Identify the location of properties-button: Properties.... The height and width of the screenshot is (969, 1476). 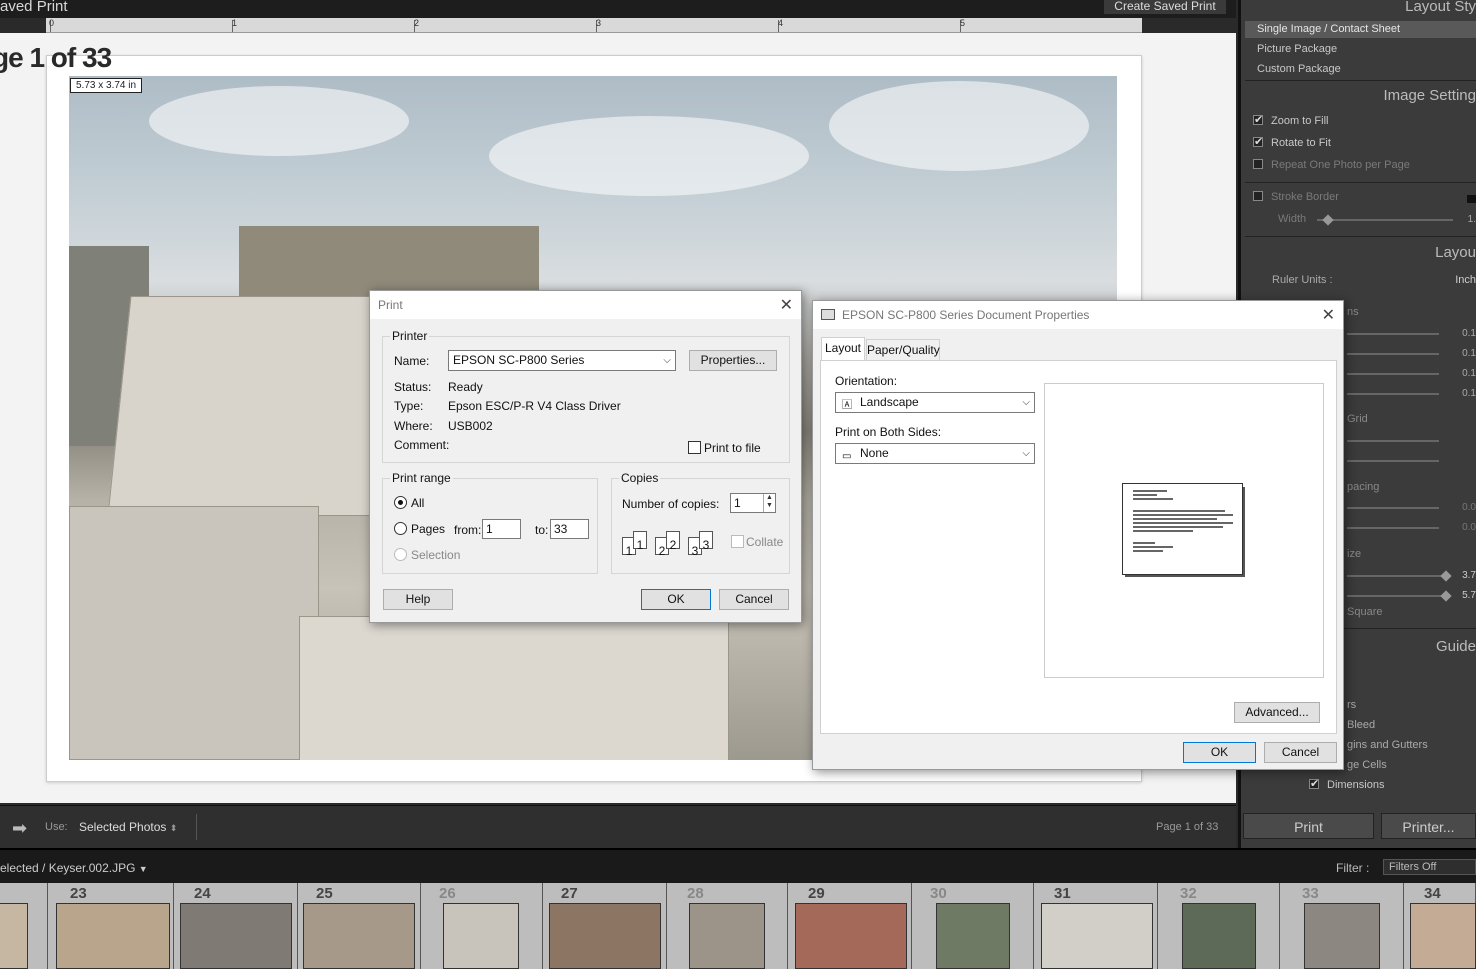
(733, 360).